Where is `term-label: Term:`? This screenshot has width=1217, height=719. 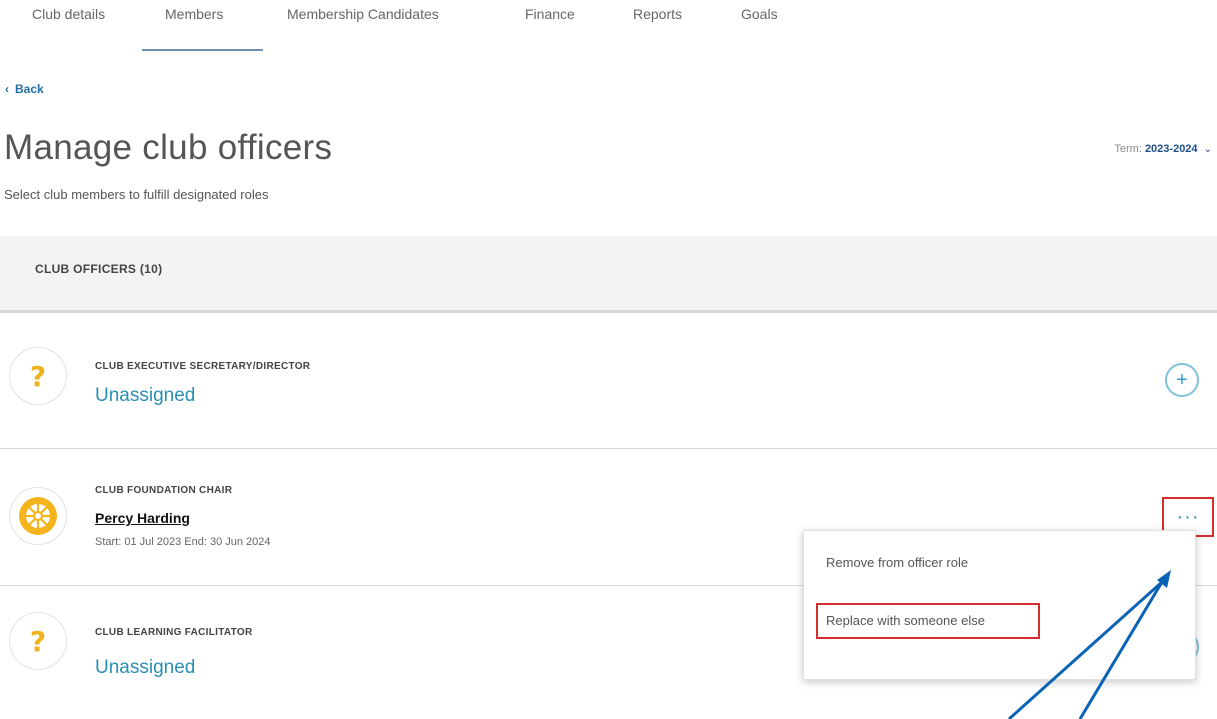
term-label: Term: is located at coordinates (1128, 149).